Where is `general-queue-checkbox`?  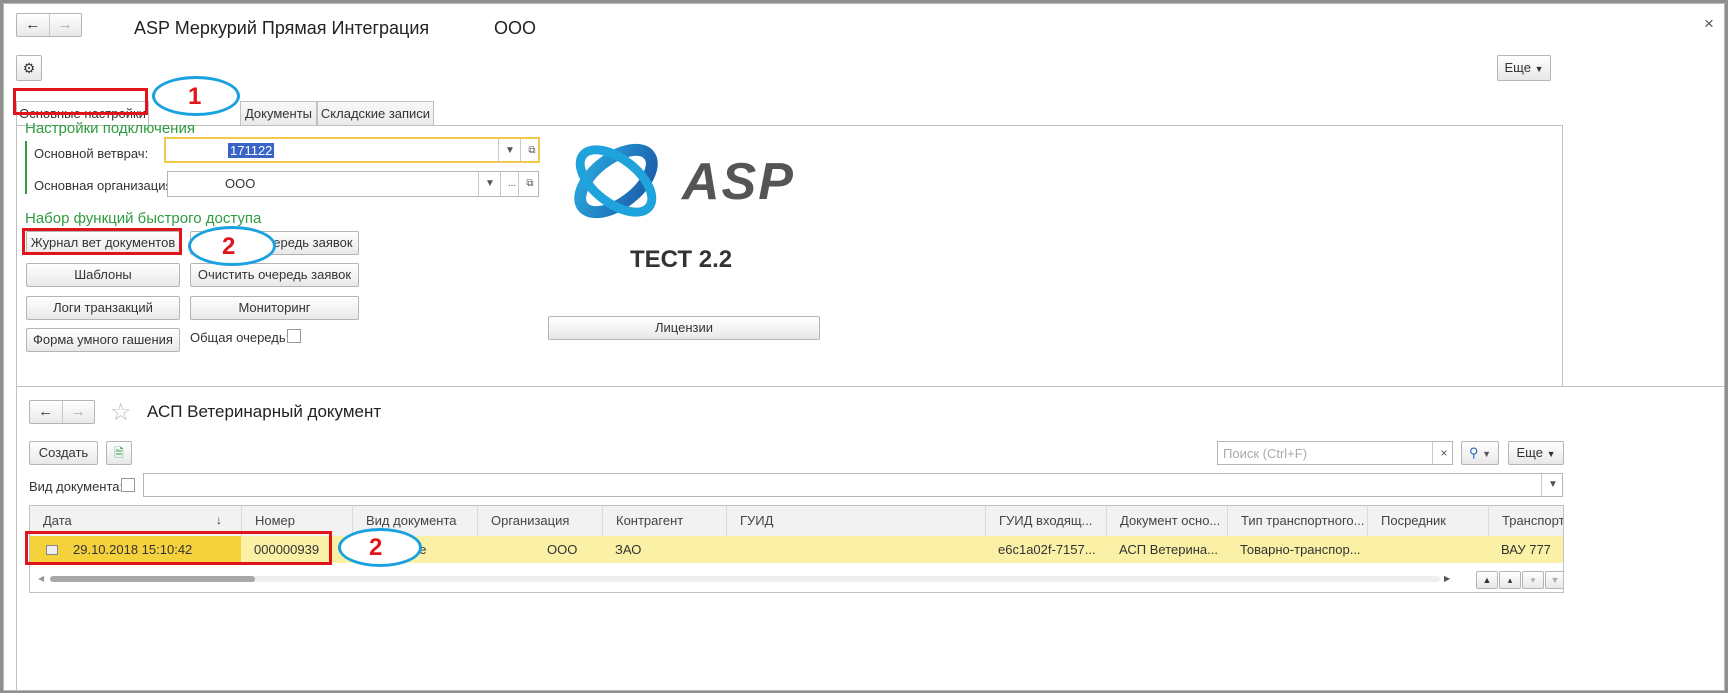 general-queue-checkbox is located at coordinates (294, 336).